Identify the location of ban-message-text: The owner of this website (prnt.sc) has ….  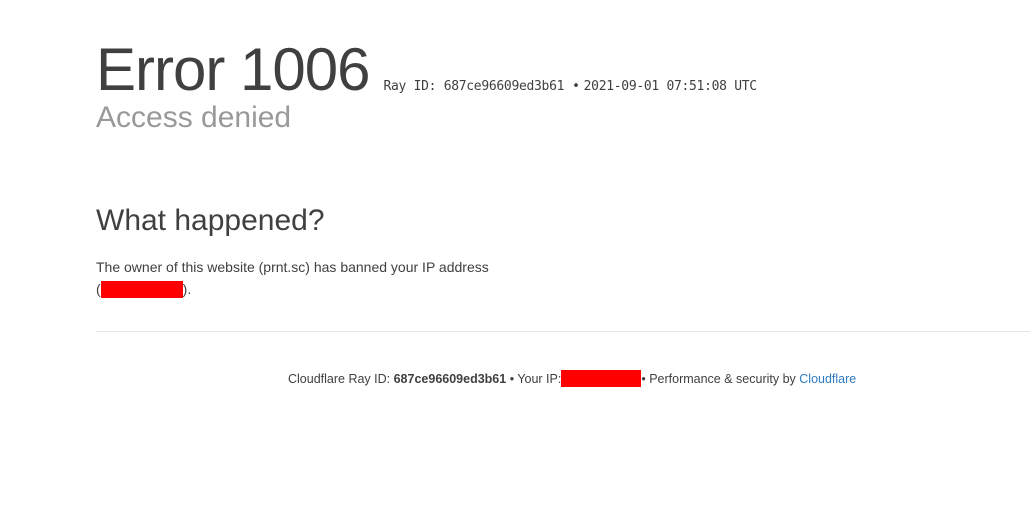
(292, 267).